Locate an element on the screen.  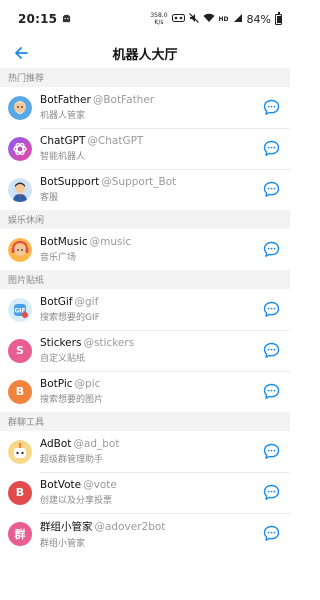
bot-name: Stickers is located at coordinates (61, 343).